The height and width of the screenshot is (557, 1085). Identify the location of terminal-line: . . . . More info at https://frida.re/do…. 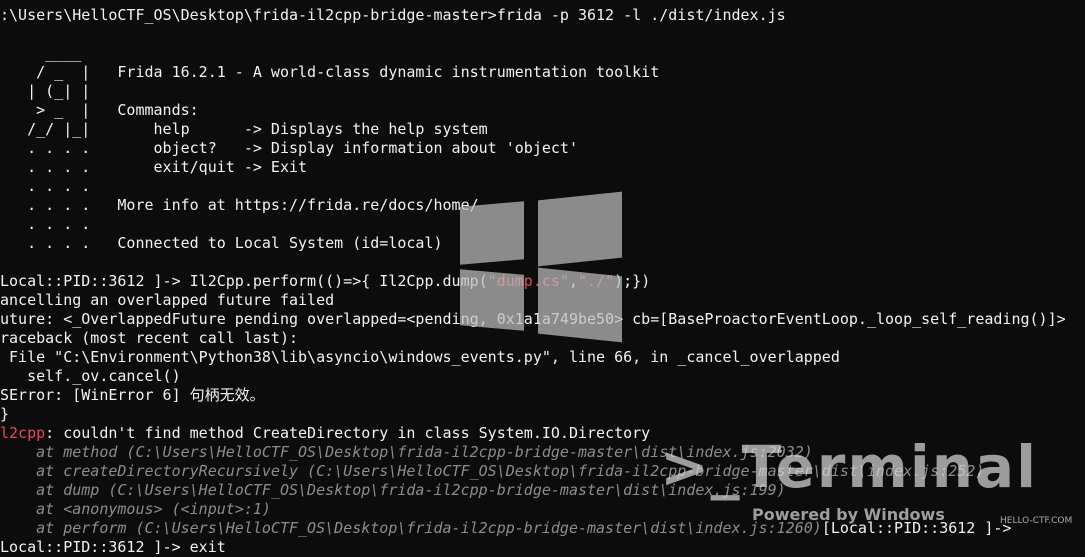
(239, 205).